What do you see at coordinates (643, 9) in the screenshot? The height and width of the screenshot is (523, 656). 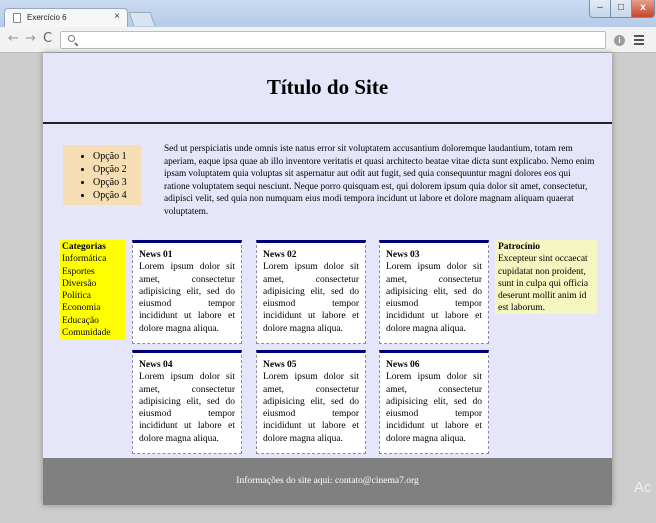 I see `close-window-button: x` at bounding box center [643, 9].